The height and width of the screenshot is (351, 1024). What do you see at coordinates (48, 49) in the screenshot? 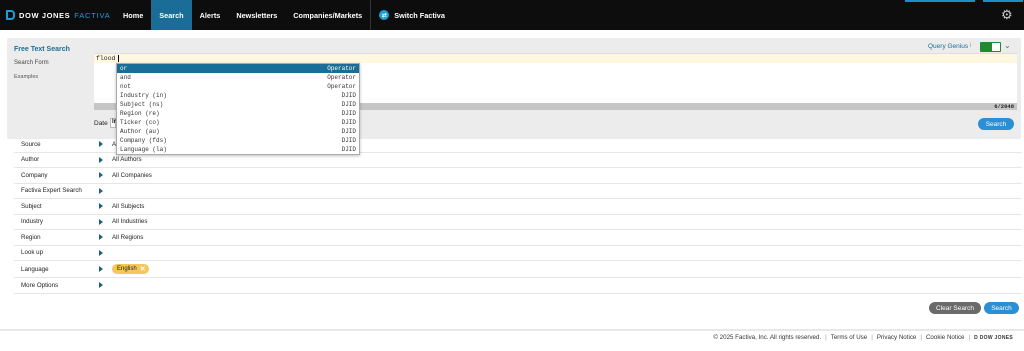
I see `free-text-search-link: Free Text Search` at bounding box center [48, 49].